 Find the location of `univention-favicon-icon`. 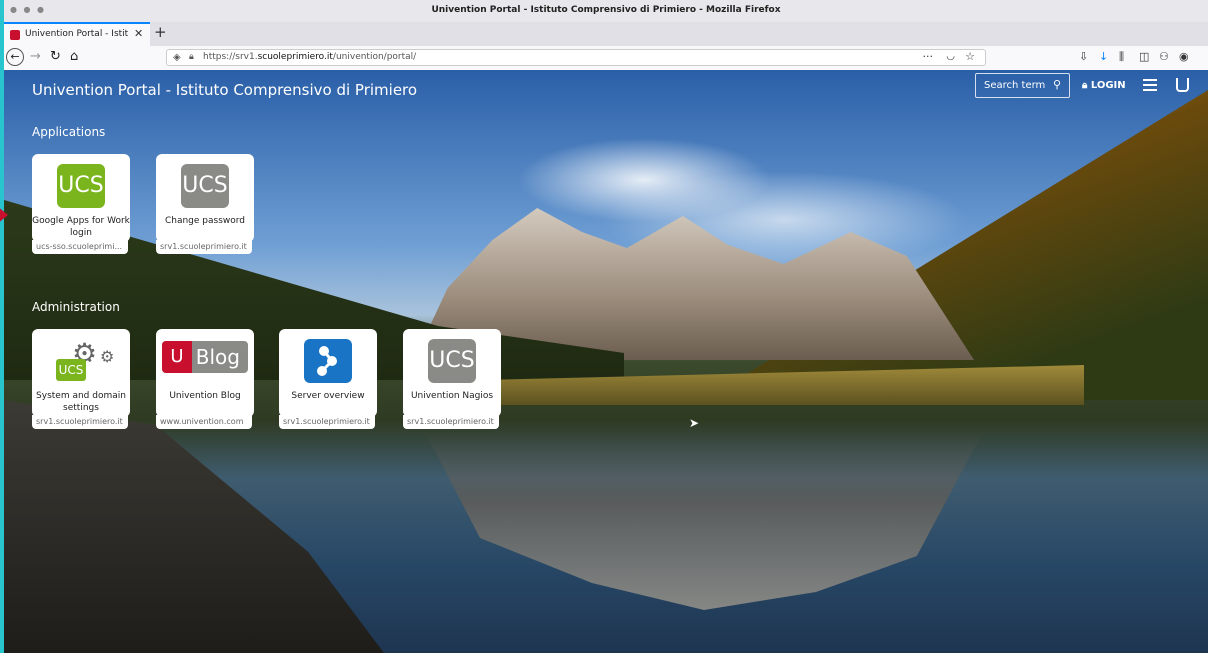

univention-favicon-icon is located at coordinates (15, 35).